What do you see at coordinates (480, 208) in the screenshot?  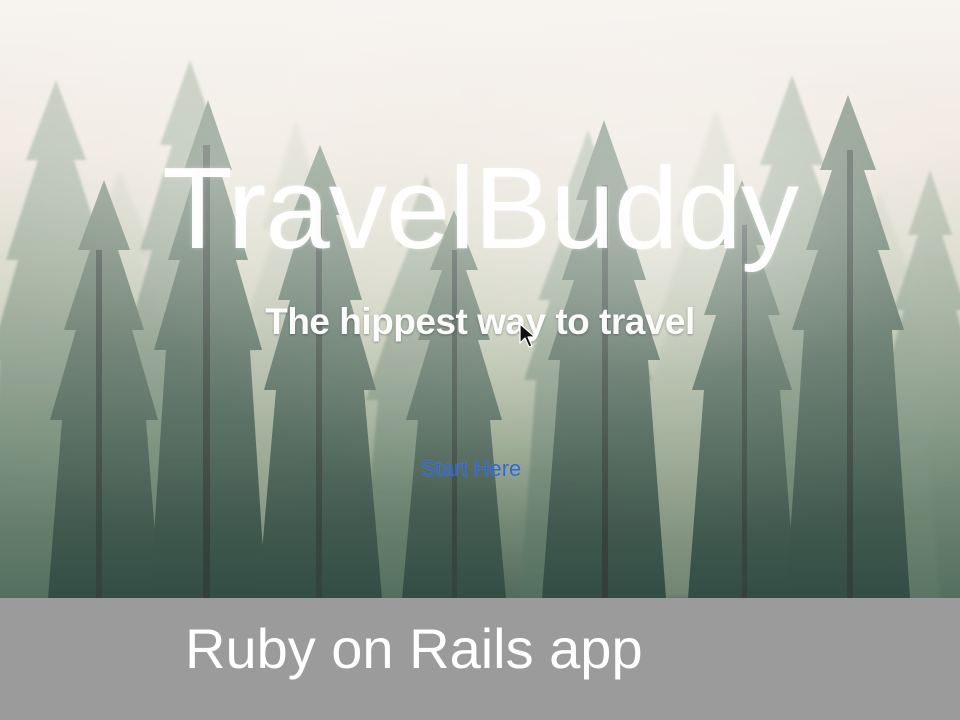 I see `page-title: TravelBuddy` at bounding box center [480, 208].